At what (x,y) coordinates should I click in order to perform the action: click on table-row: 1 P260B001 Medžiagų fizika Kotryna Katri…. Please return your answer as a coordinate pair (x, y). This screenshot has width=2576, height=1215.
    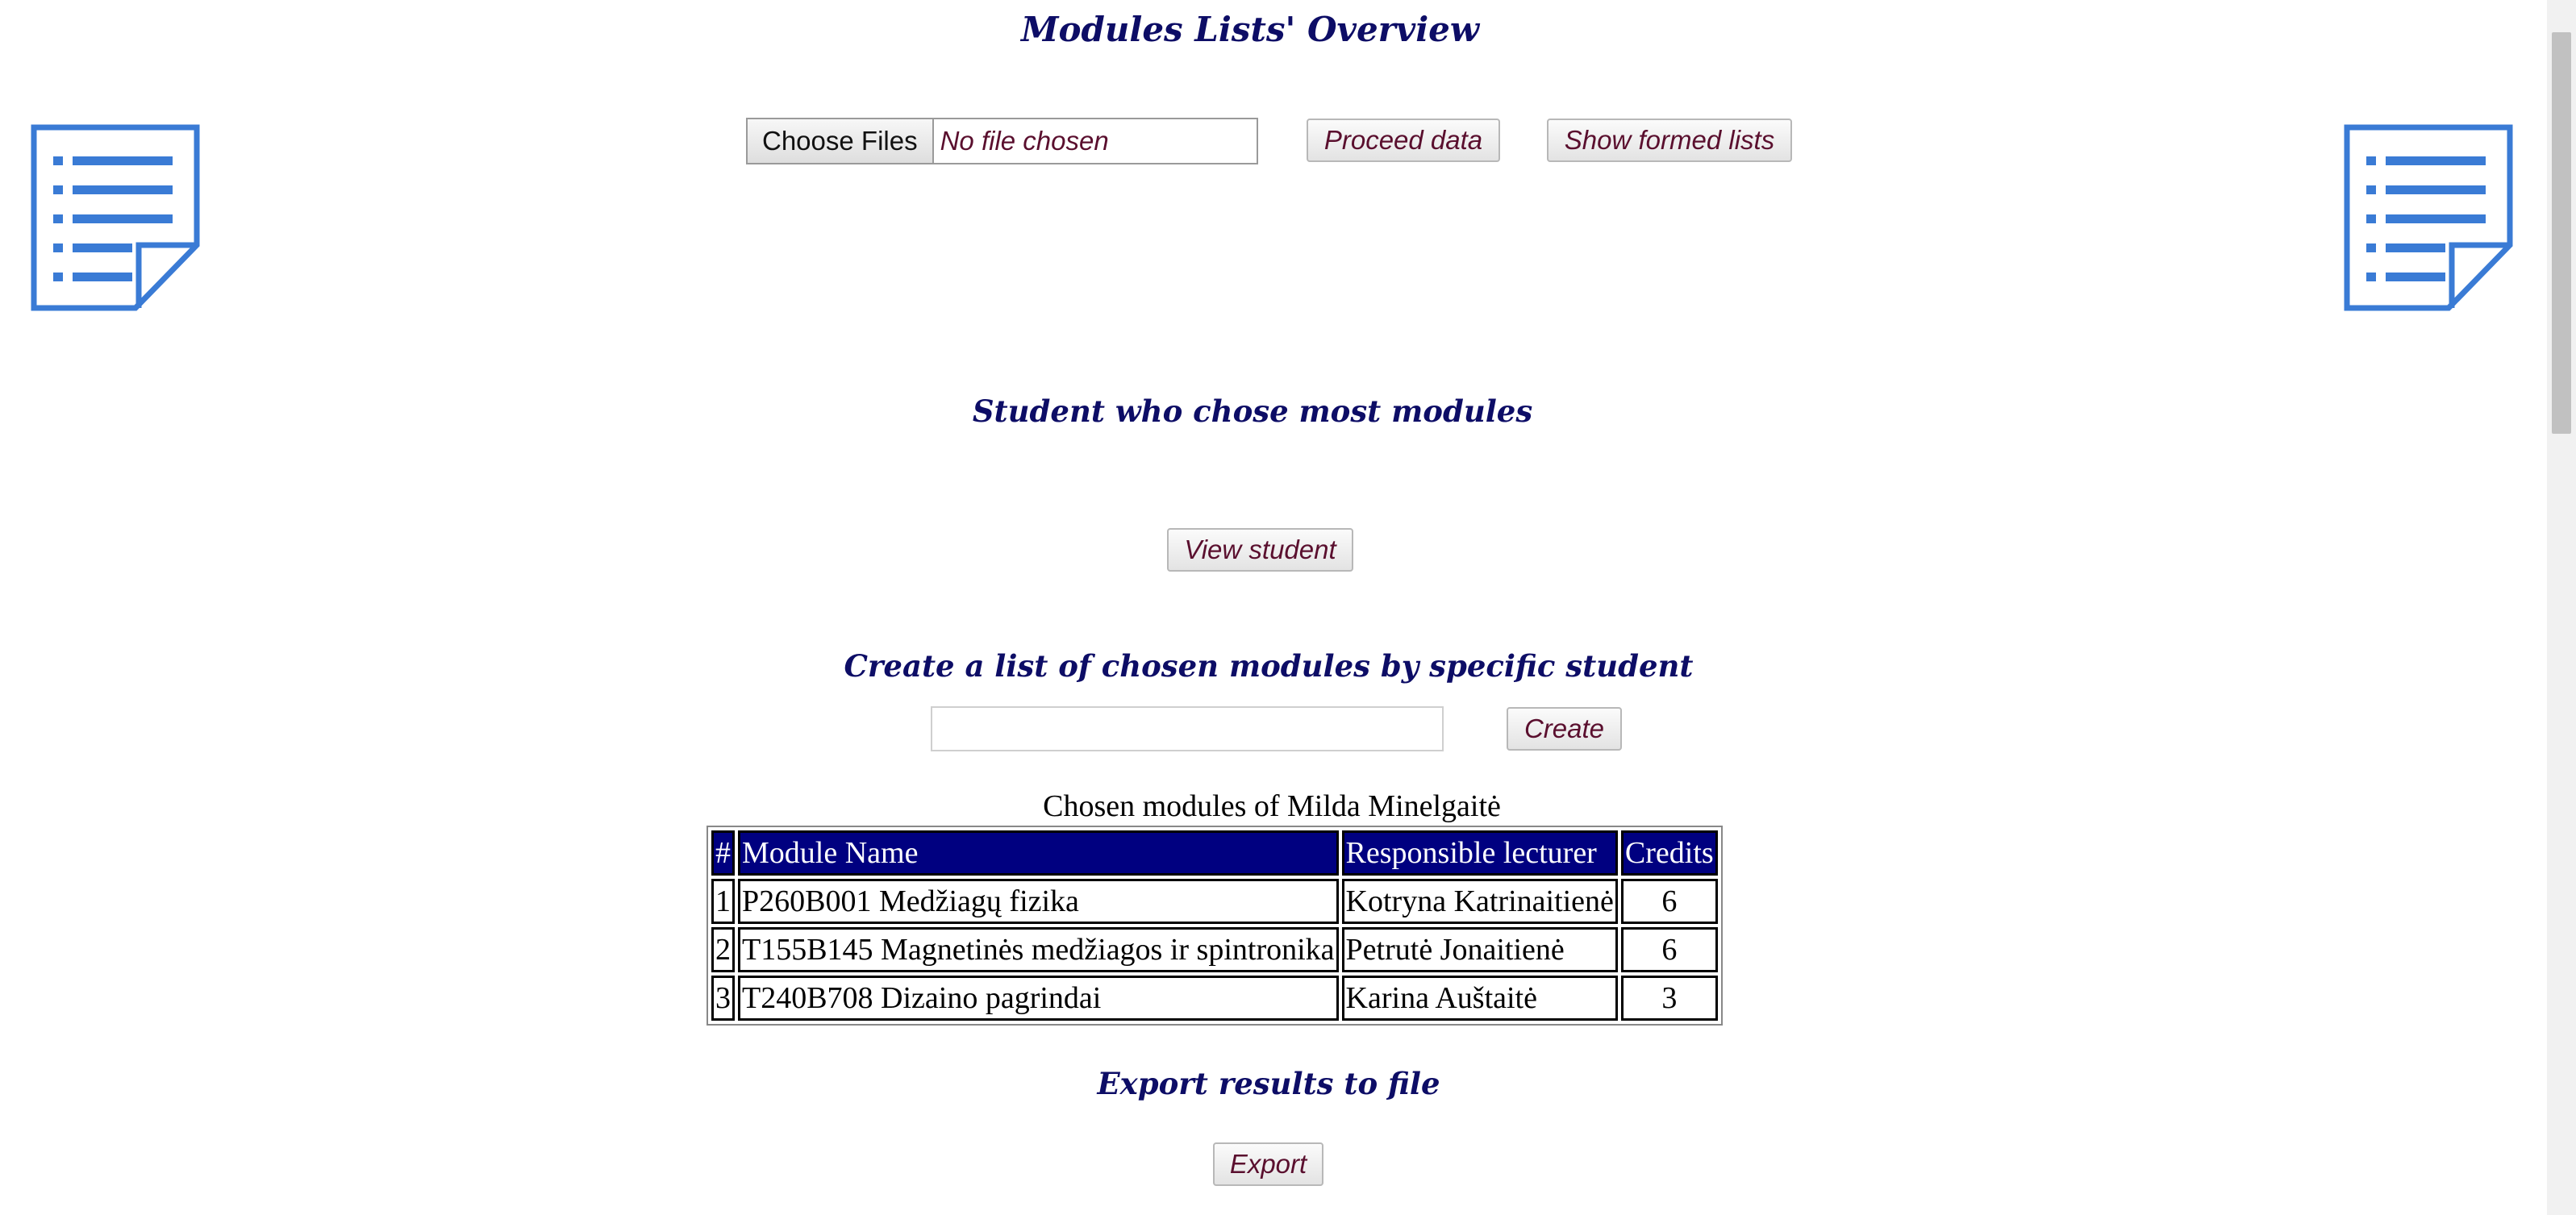
    Looking at the image, I should click on (1214, 901).